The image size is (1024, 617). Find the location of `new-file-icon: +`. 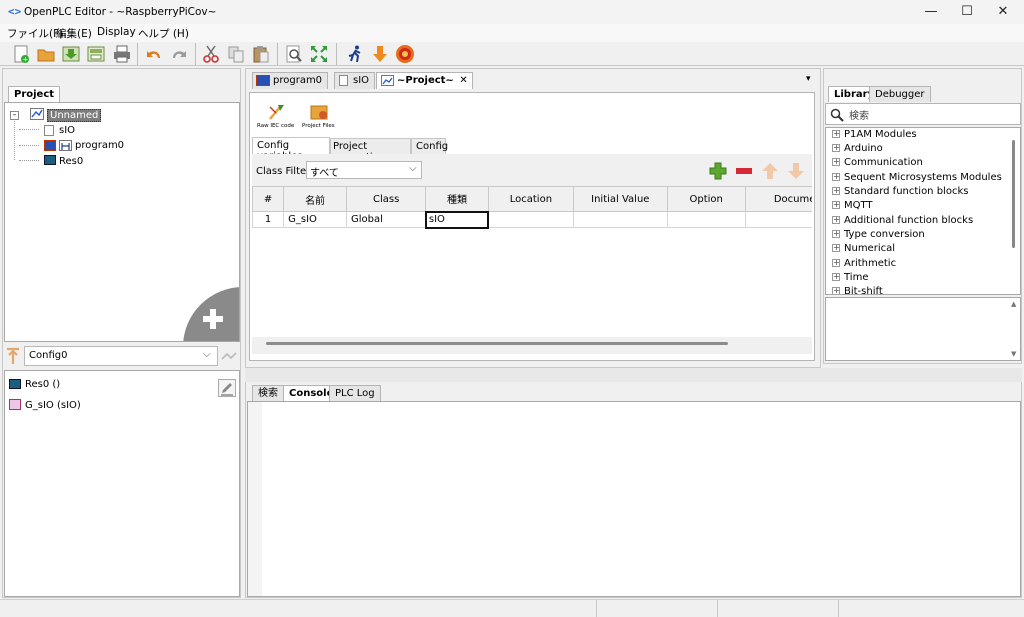

new-file-icon: + is located at coordinates (21, 54).